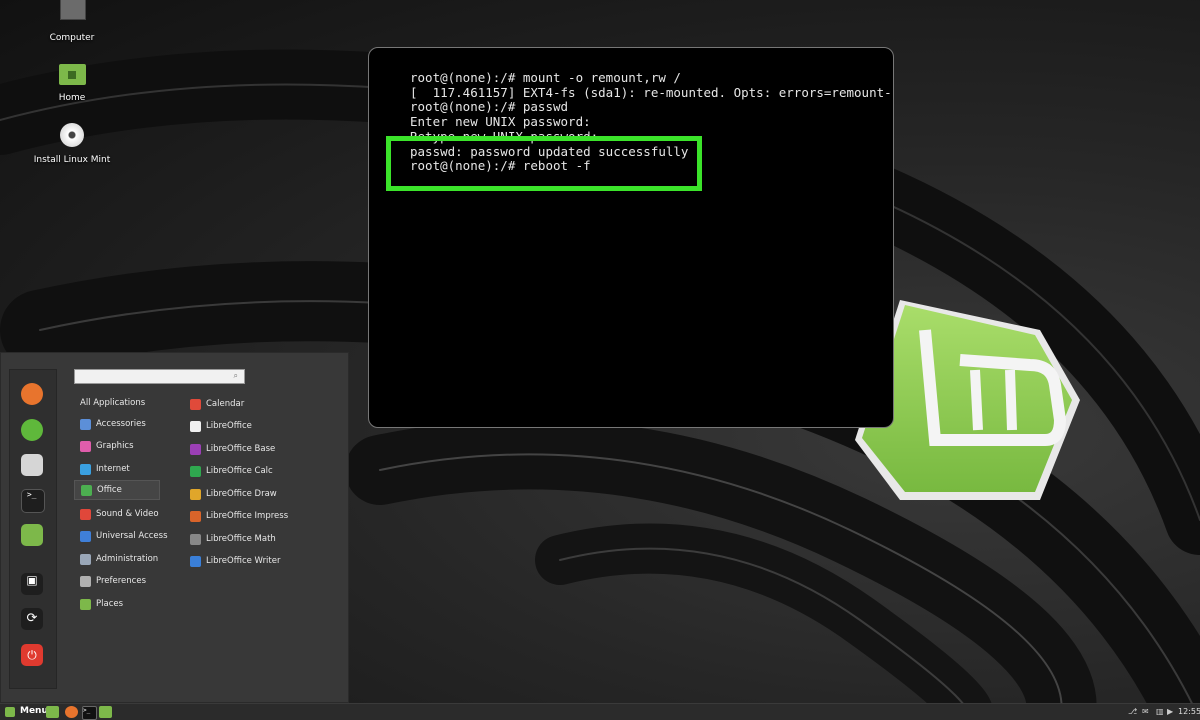  I want to click on lock-screen-button: ▣, so click(32, 584).